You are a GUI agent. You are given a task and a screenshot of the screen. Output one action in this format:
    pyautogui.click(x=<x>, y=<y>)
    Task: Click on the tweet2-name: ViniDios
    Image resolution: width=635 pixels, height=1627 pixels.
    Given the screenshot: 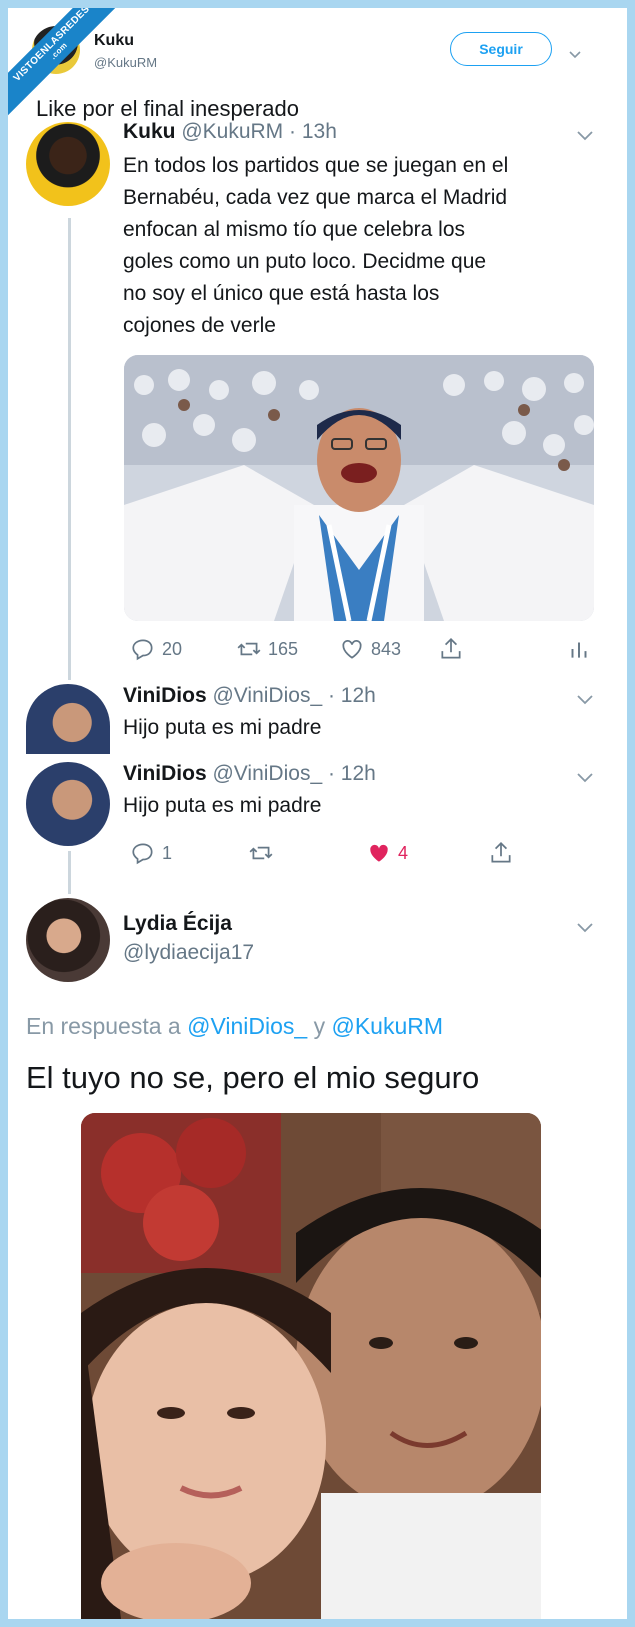 What is the action you would take?
    pyautogui.click(x=165, y=695)
    